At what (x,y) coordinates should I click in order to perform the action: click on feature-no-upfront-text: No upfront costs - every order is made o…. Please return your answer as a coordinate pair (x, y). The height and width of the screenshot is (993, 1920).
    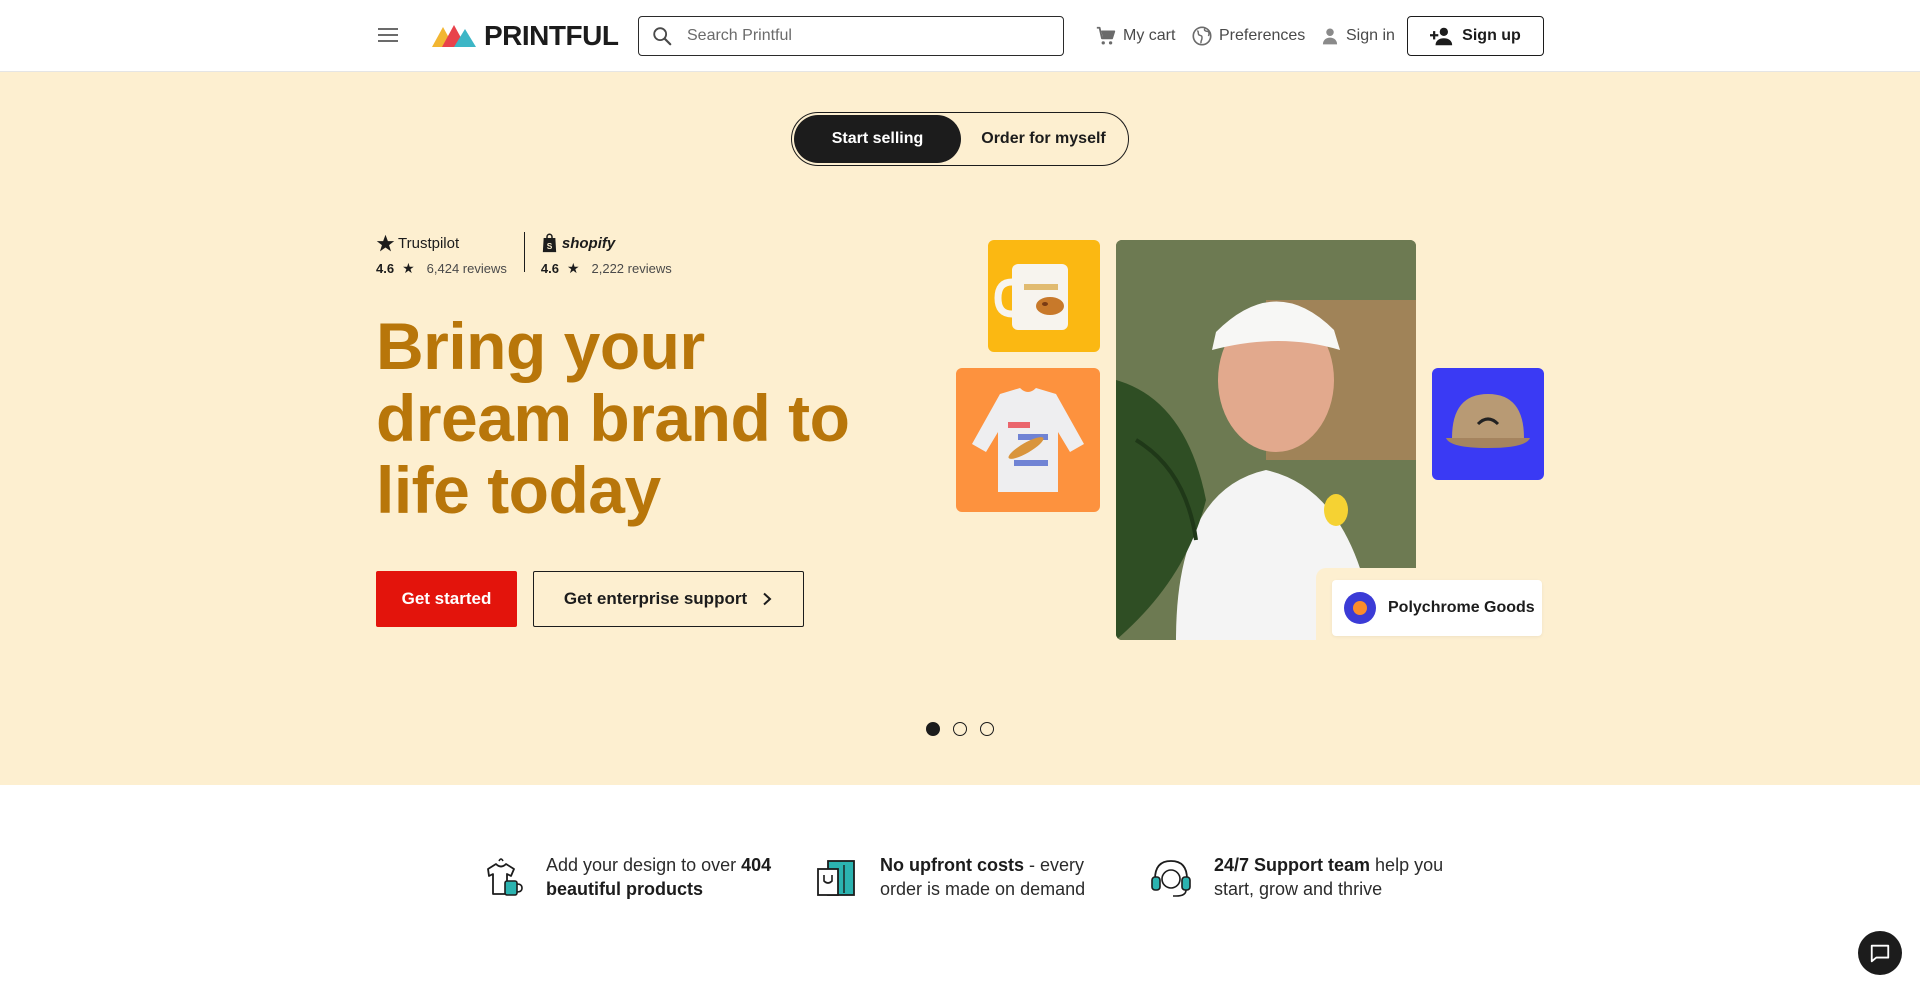
    Looking at the image, I should click on (983, 877).